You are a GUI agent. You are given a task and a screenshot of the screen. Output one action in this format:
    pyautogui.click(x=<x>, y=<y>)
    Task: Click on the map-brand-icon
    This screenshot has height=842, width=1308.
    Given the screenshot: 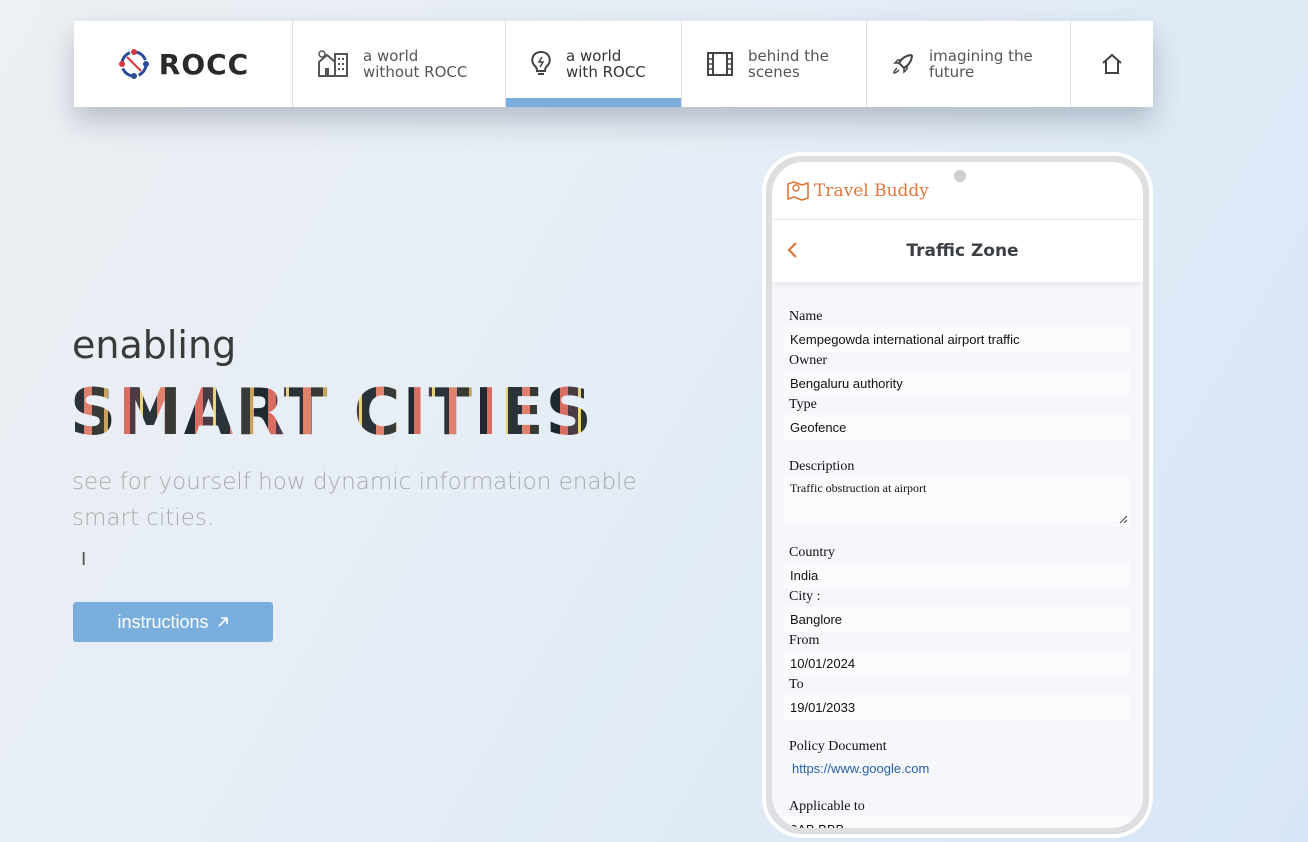 What is the action you would take?
    pyautogui.click(x=798, y=190)
    